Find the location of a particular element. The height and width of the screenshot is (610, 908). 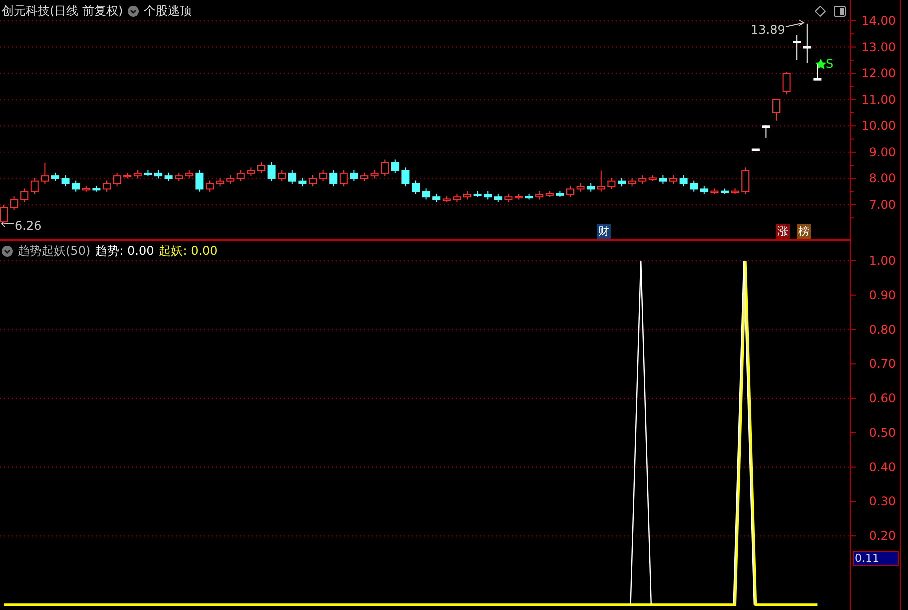

axis-label: 10.00 is located at coordinates (879, 126).